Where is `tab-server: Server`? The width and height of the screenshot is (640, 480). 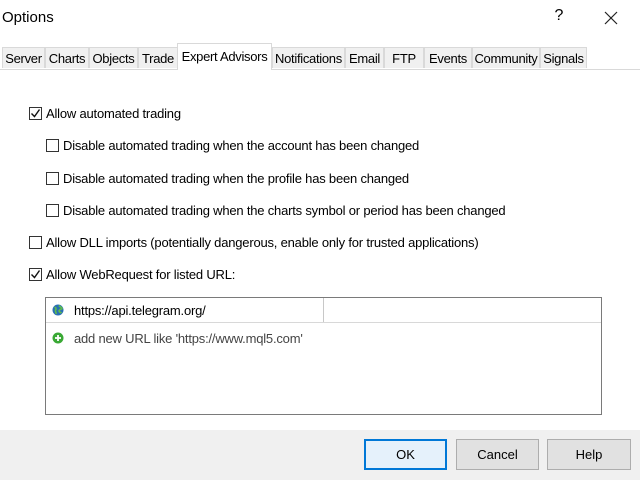 tab-server: Server is located at coordinates (23, 57).